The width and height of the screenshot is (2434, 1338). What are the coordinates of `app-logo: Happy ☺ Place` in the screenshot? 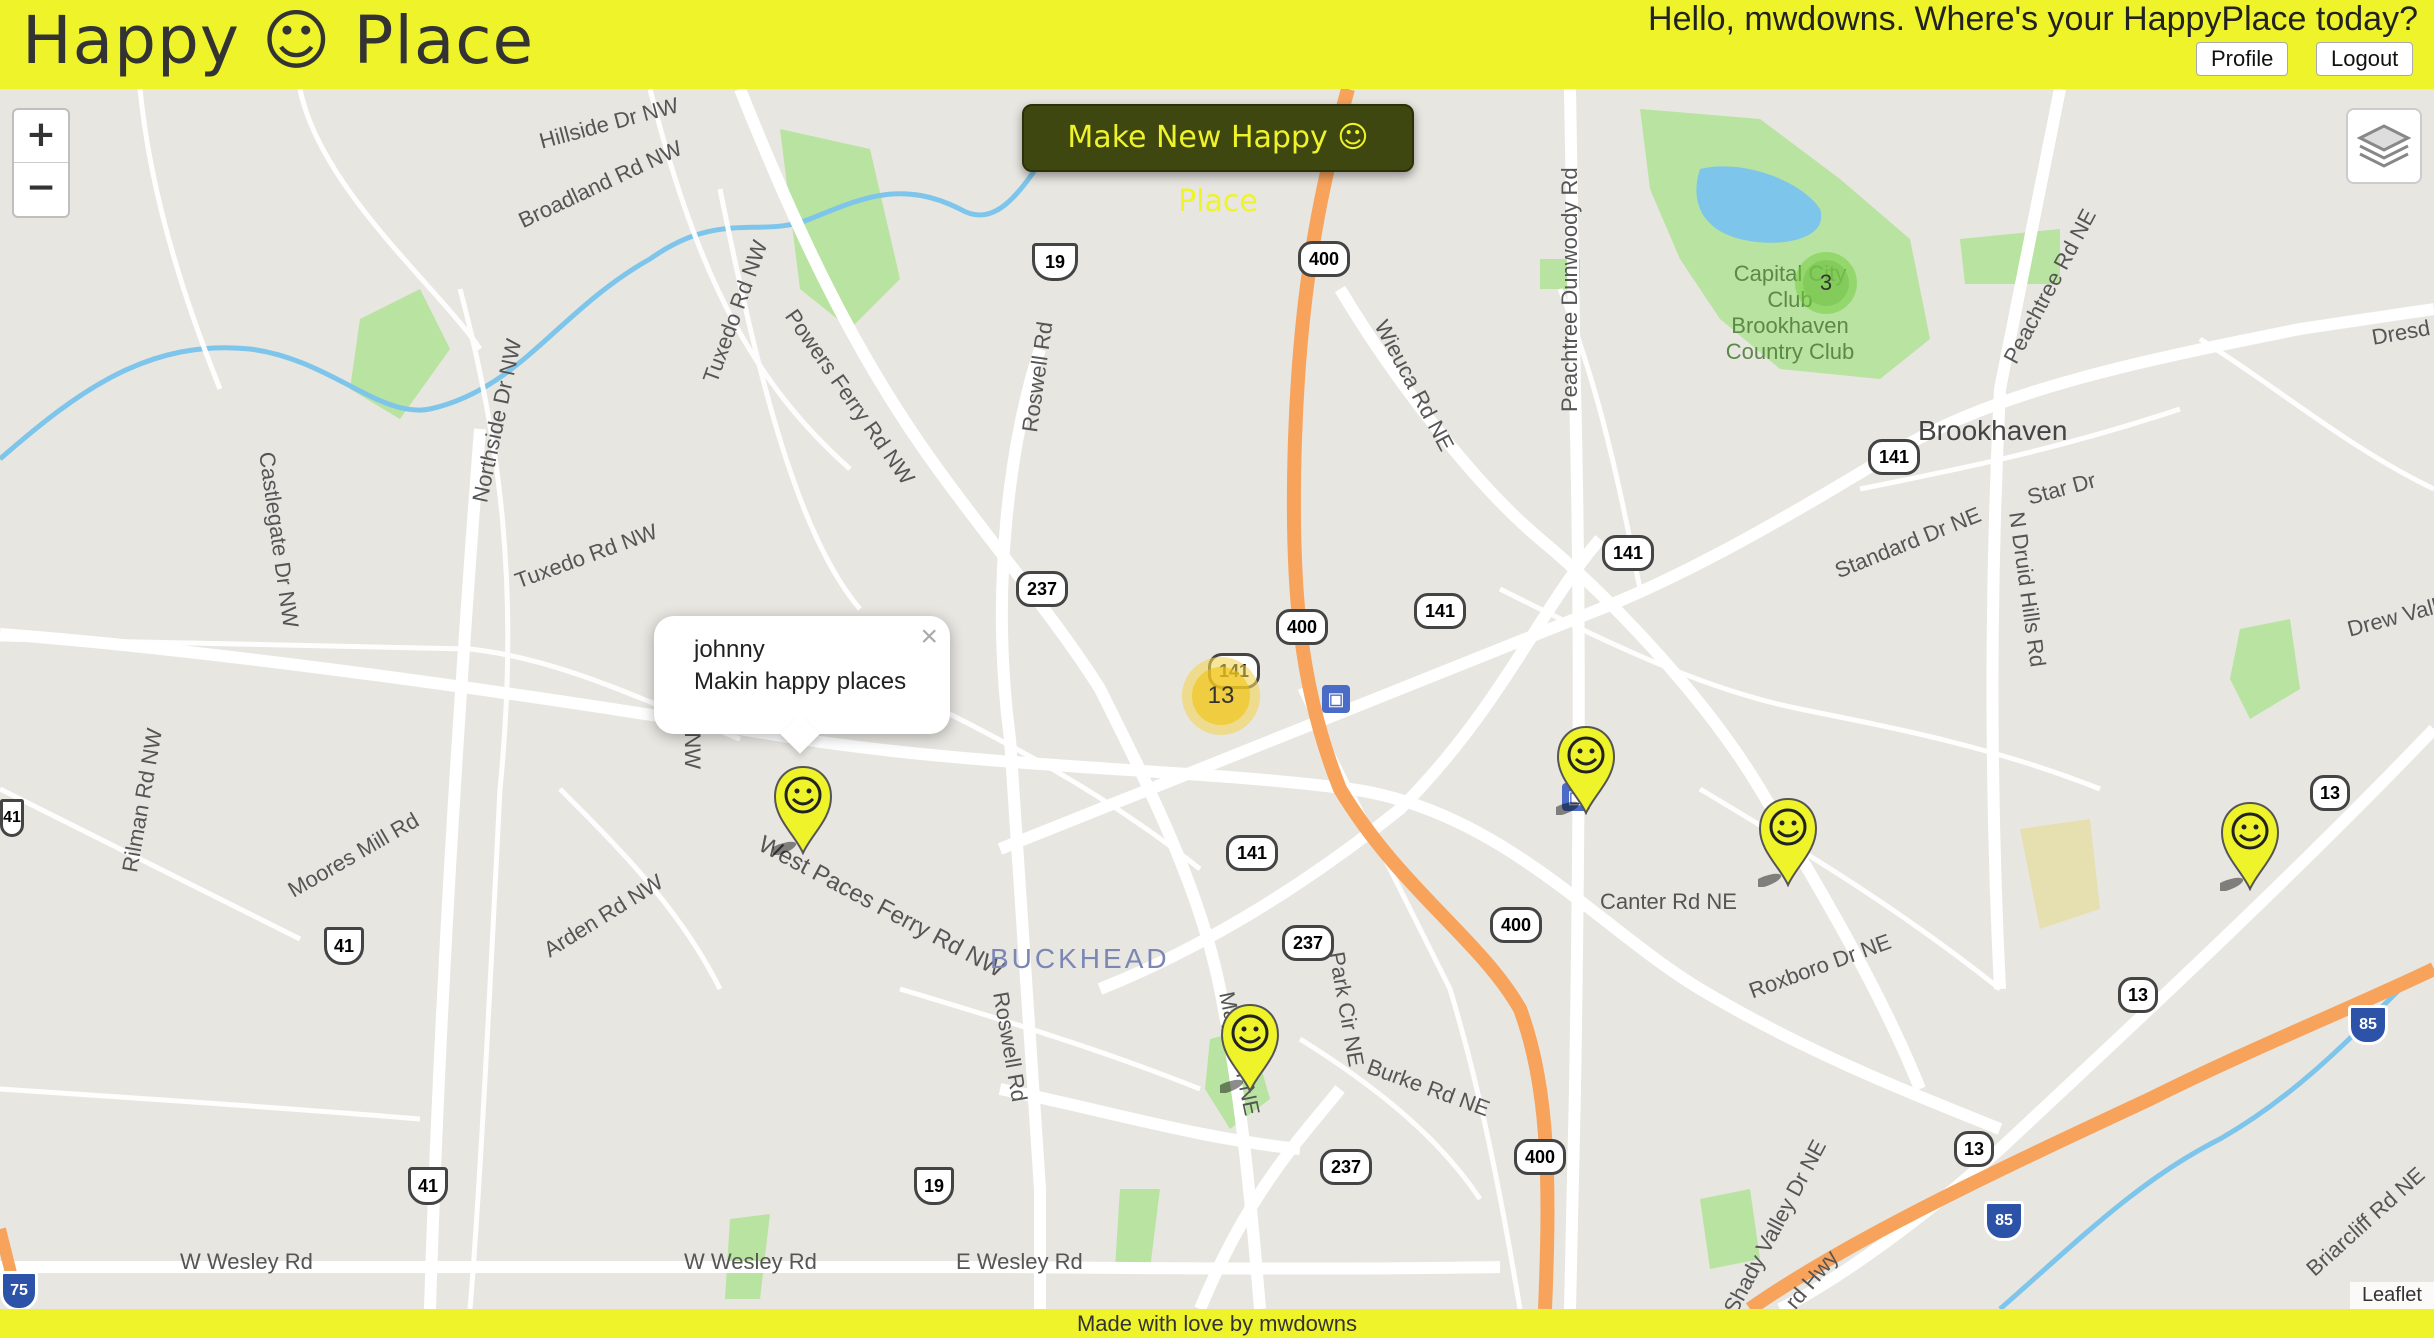 It's located at (278, 40).